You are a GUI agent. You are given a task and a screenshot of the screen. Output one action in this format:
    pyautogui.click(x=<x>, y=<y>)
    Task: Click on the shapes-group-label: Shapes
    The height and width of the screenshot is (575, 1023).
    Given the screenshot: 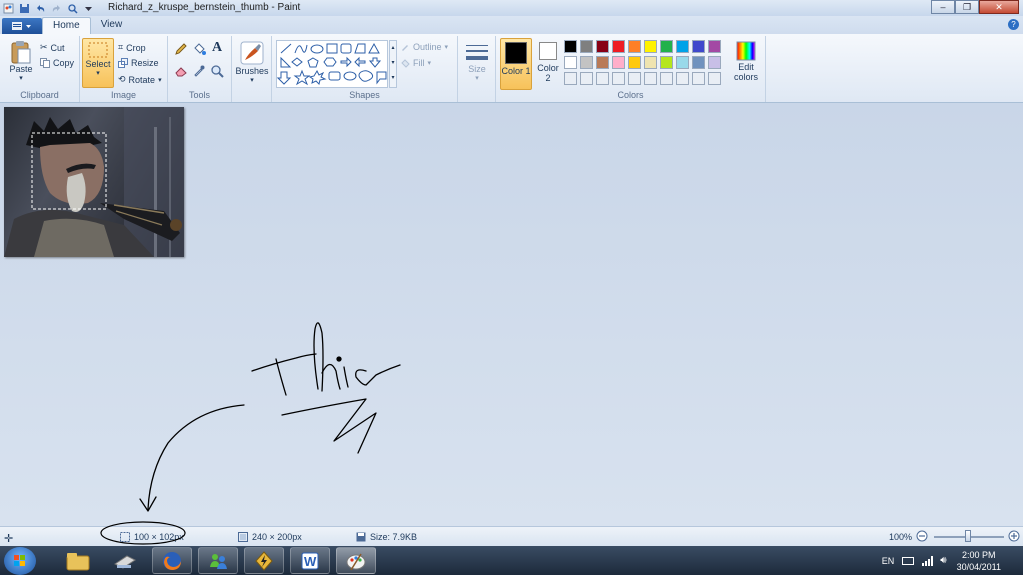 What is the action you would take?
    pyautogui.click(x=364, y=95)
    